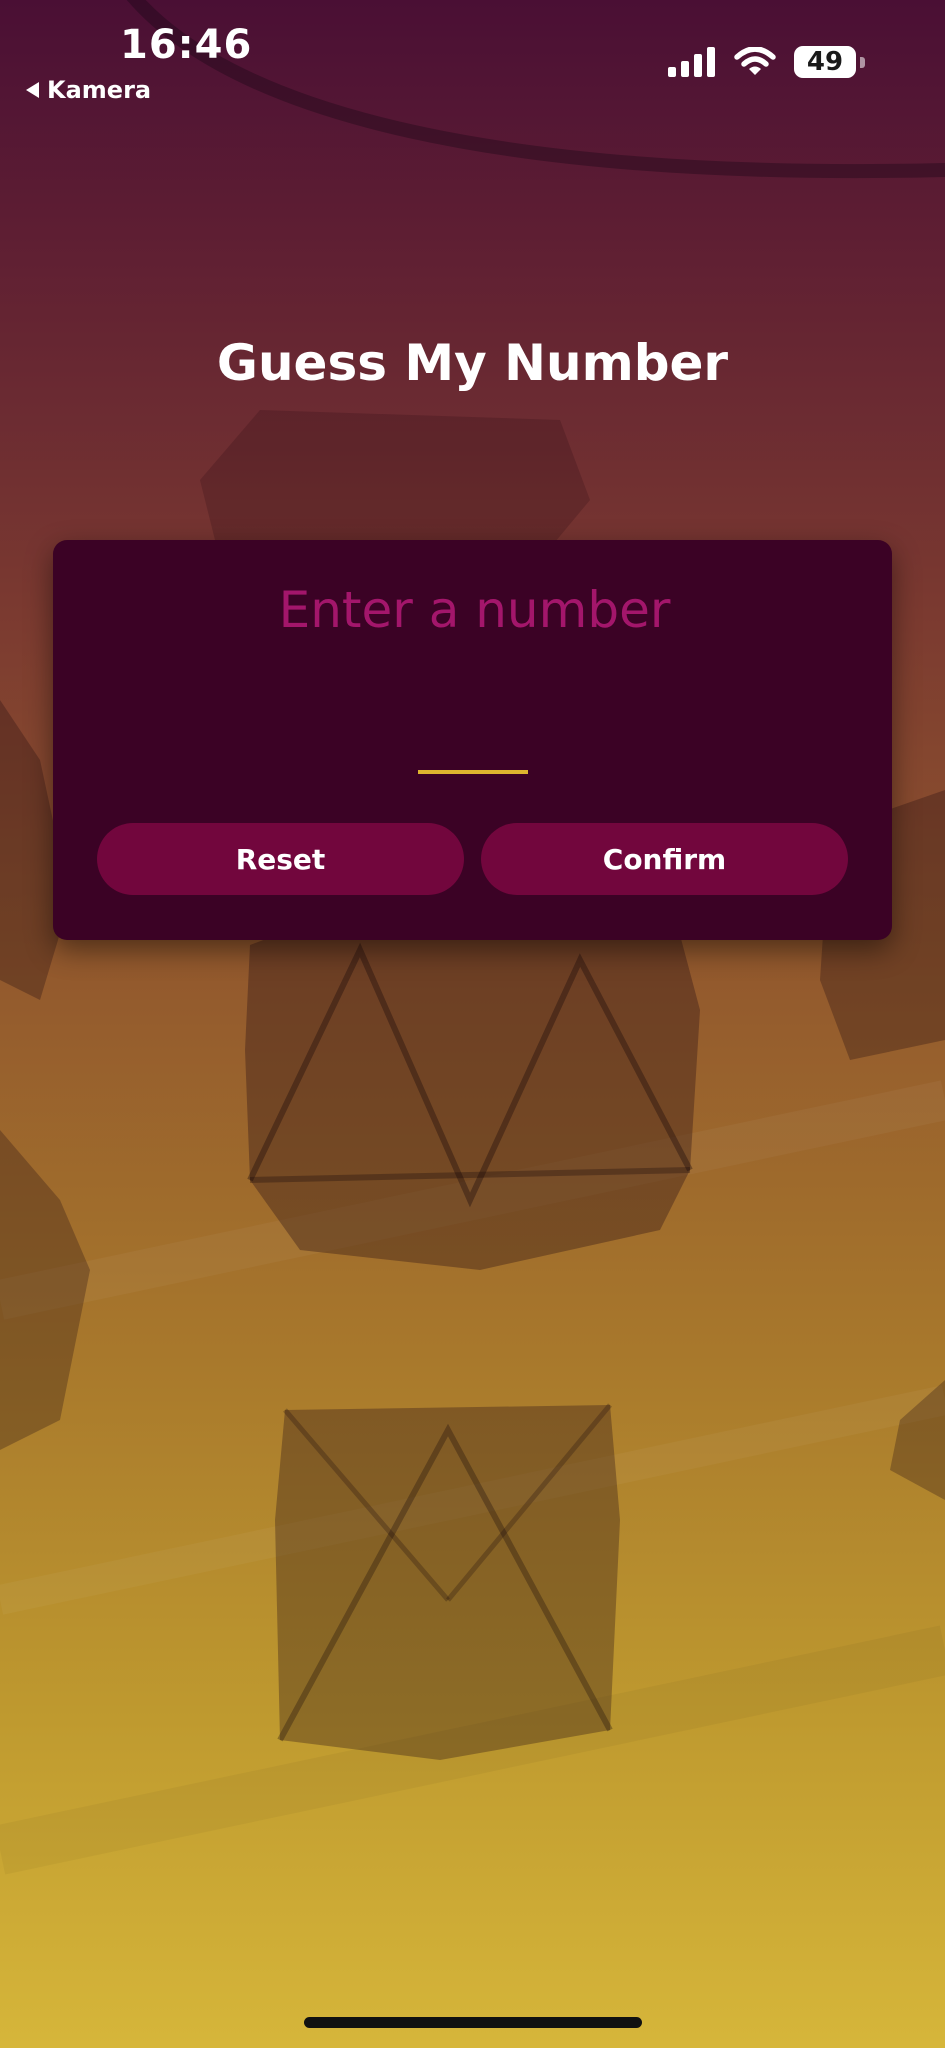 Image resolution: width=945 pixels, height=2048 pixels. What do you see at coordinates (473, 772) in the screenshot?
I see `input-underline` at bounding box center [473, 772].